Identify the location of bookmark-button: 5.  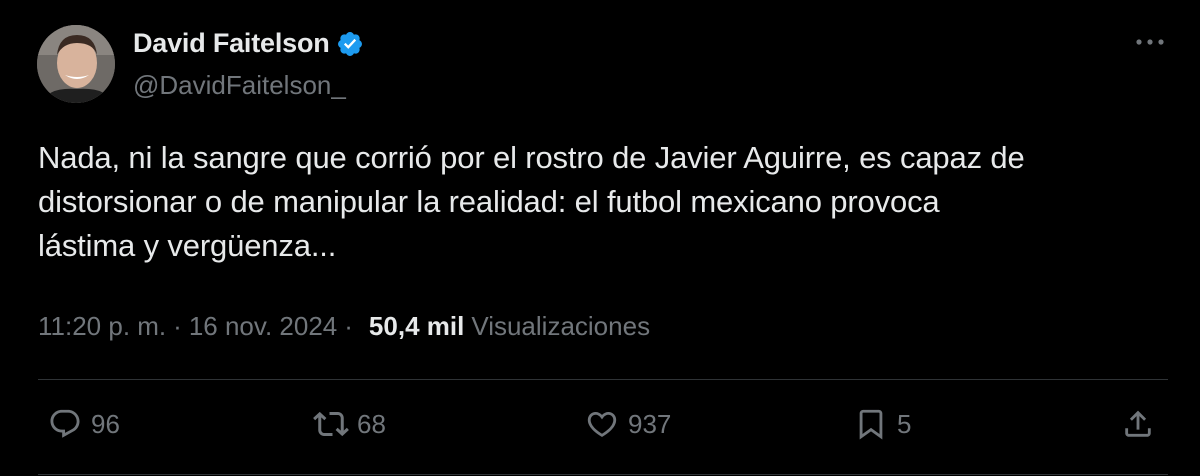
(882, 424).